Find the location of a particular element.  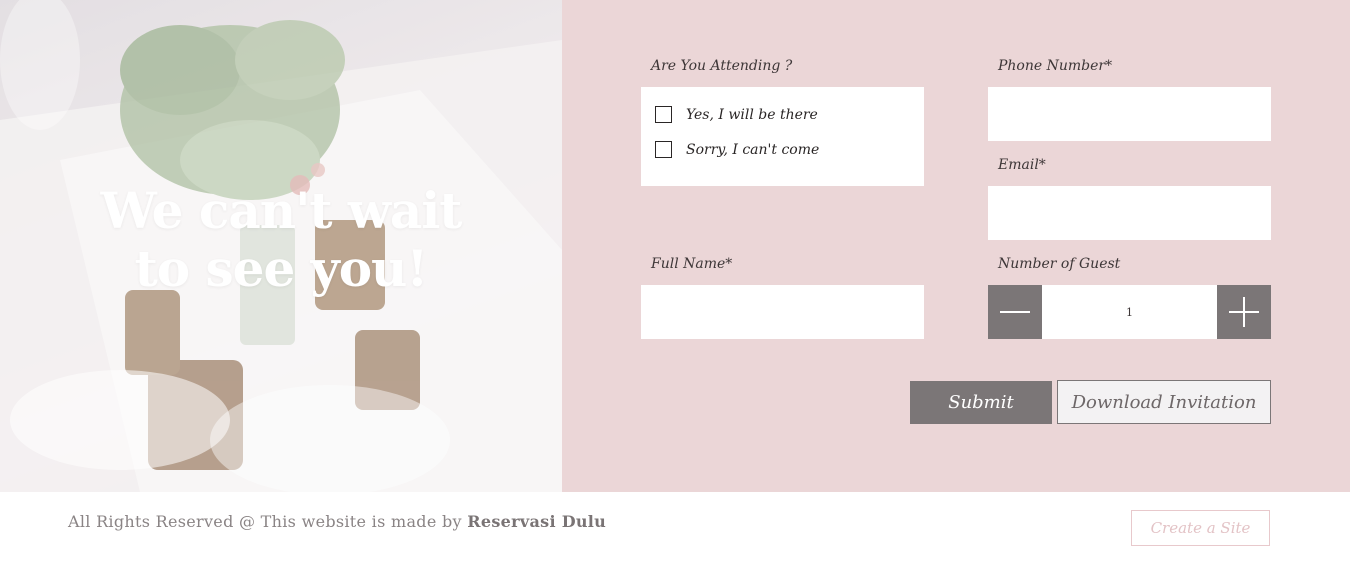

guests-decrement-button is located at coordinates (1015, 312).